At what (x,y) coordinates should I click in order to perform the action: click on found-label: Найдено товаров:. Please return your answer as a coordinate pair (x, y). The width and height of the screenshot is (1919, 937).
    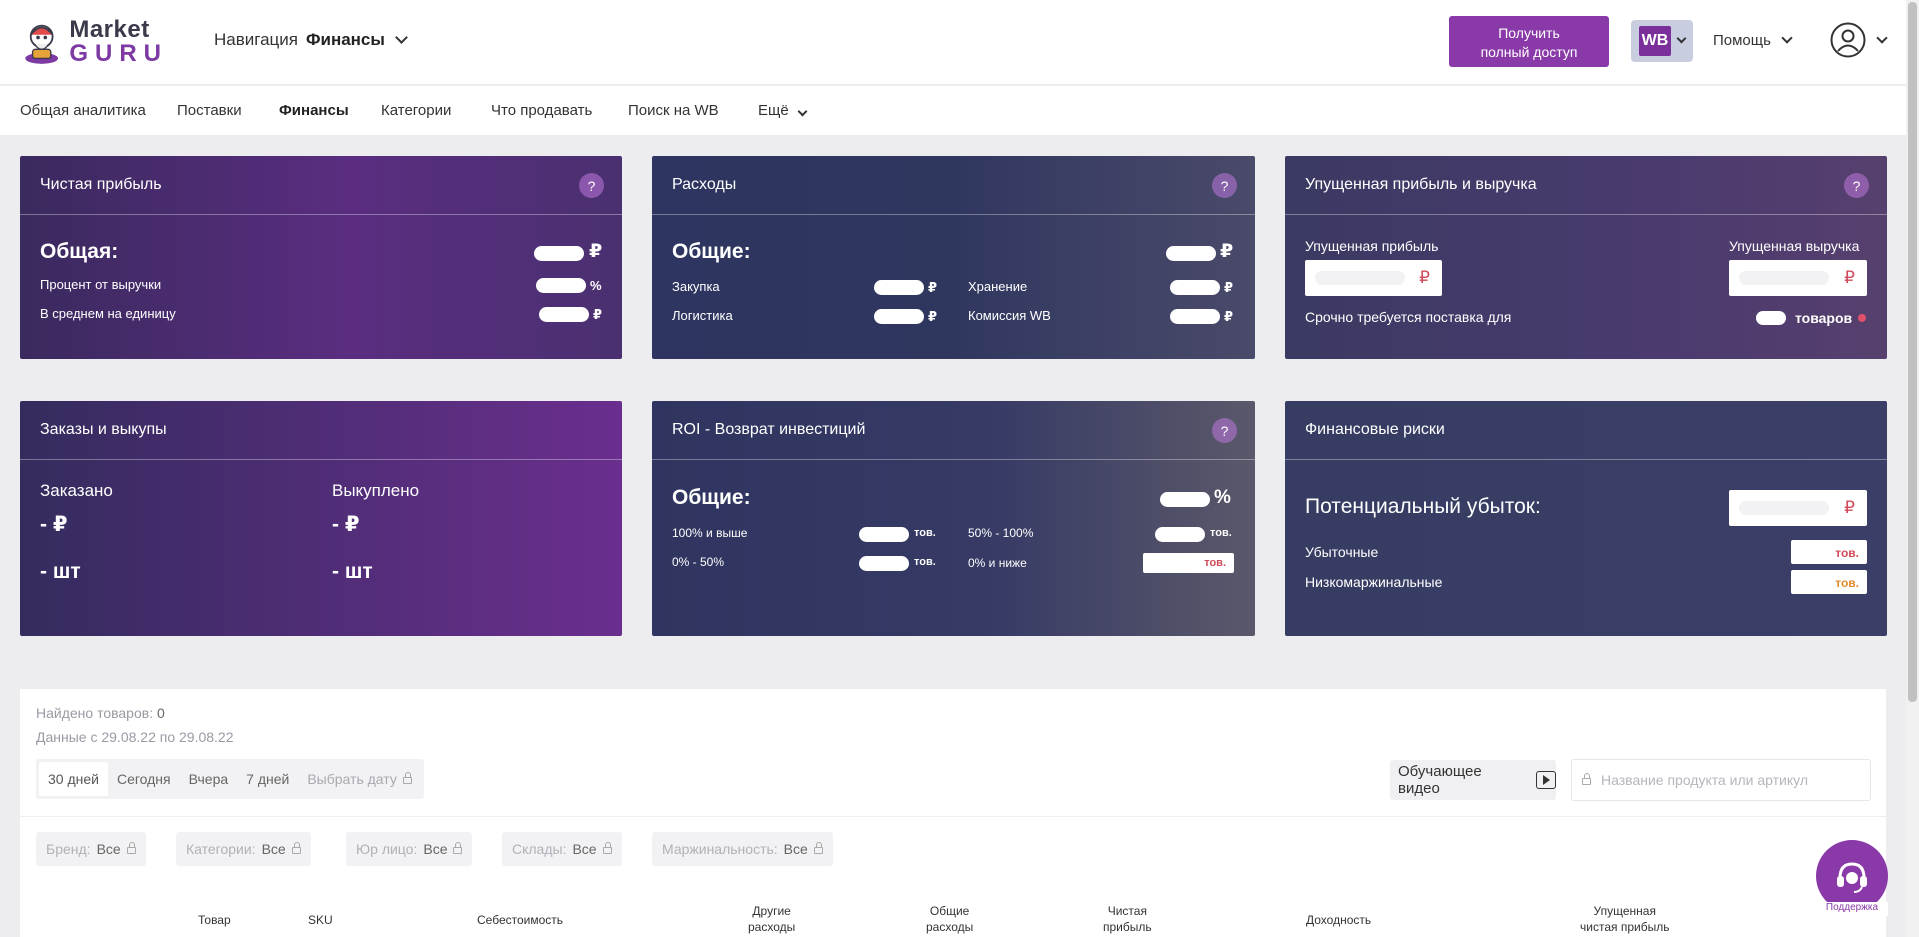
    Looking at the image, I should click on (95, 713).